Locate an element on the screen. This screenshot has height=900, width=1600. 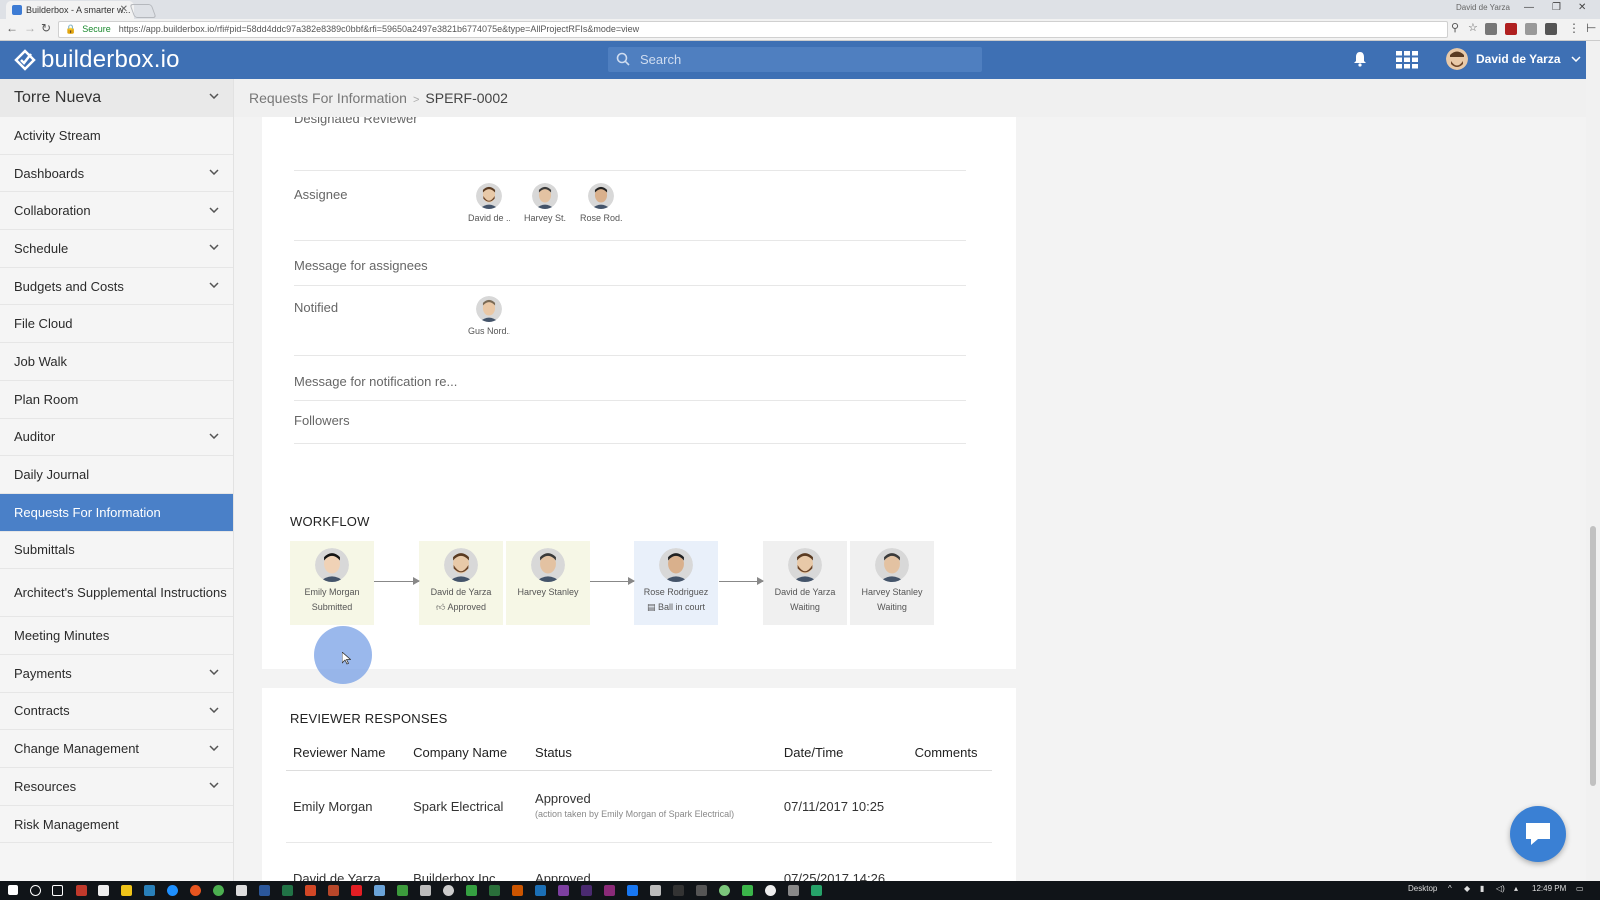
workflow-step: Harvey Stanley Waiting is located at coordinates (892, 583).